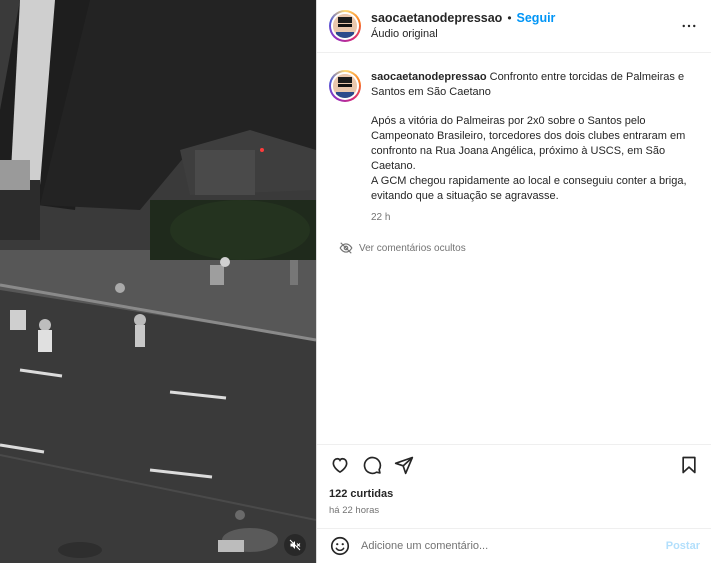  What do you see at coordinates (463, 34) in the screenshot?
I see `audio-label: Áudio original` at bounding box center [463, 34].